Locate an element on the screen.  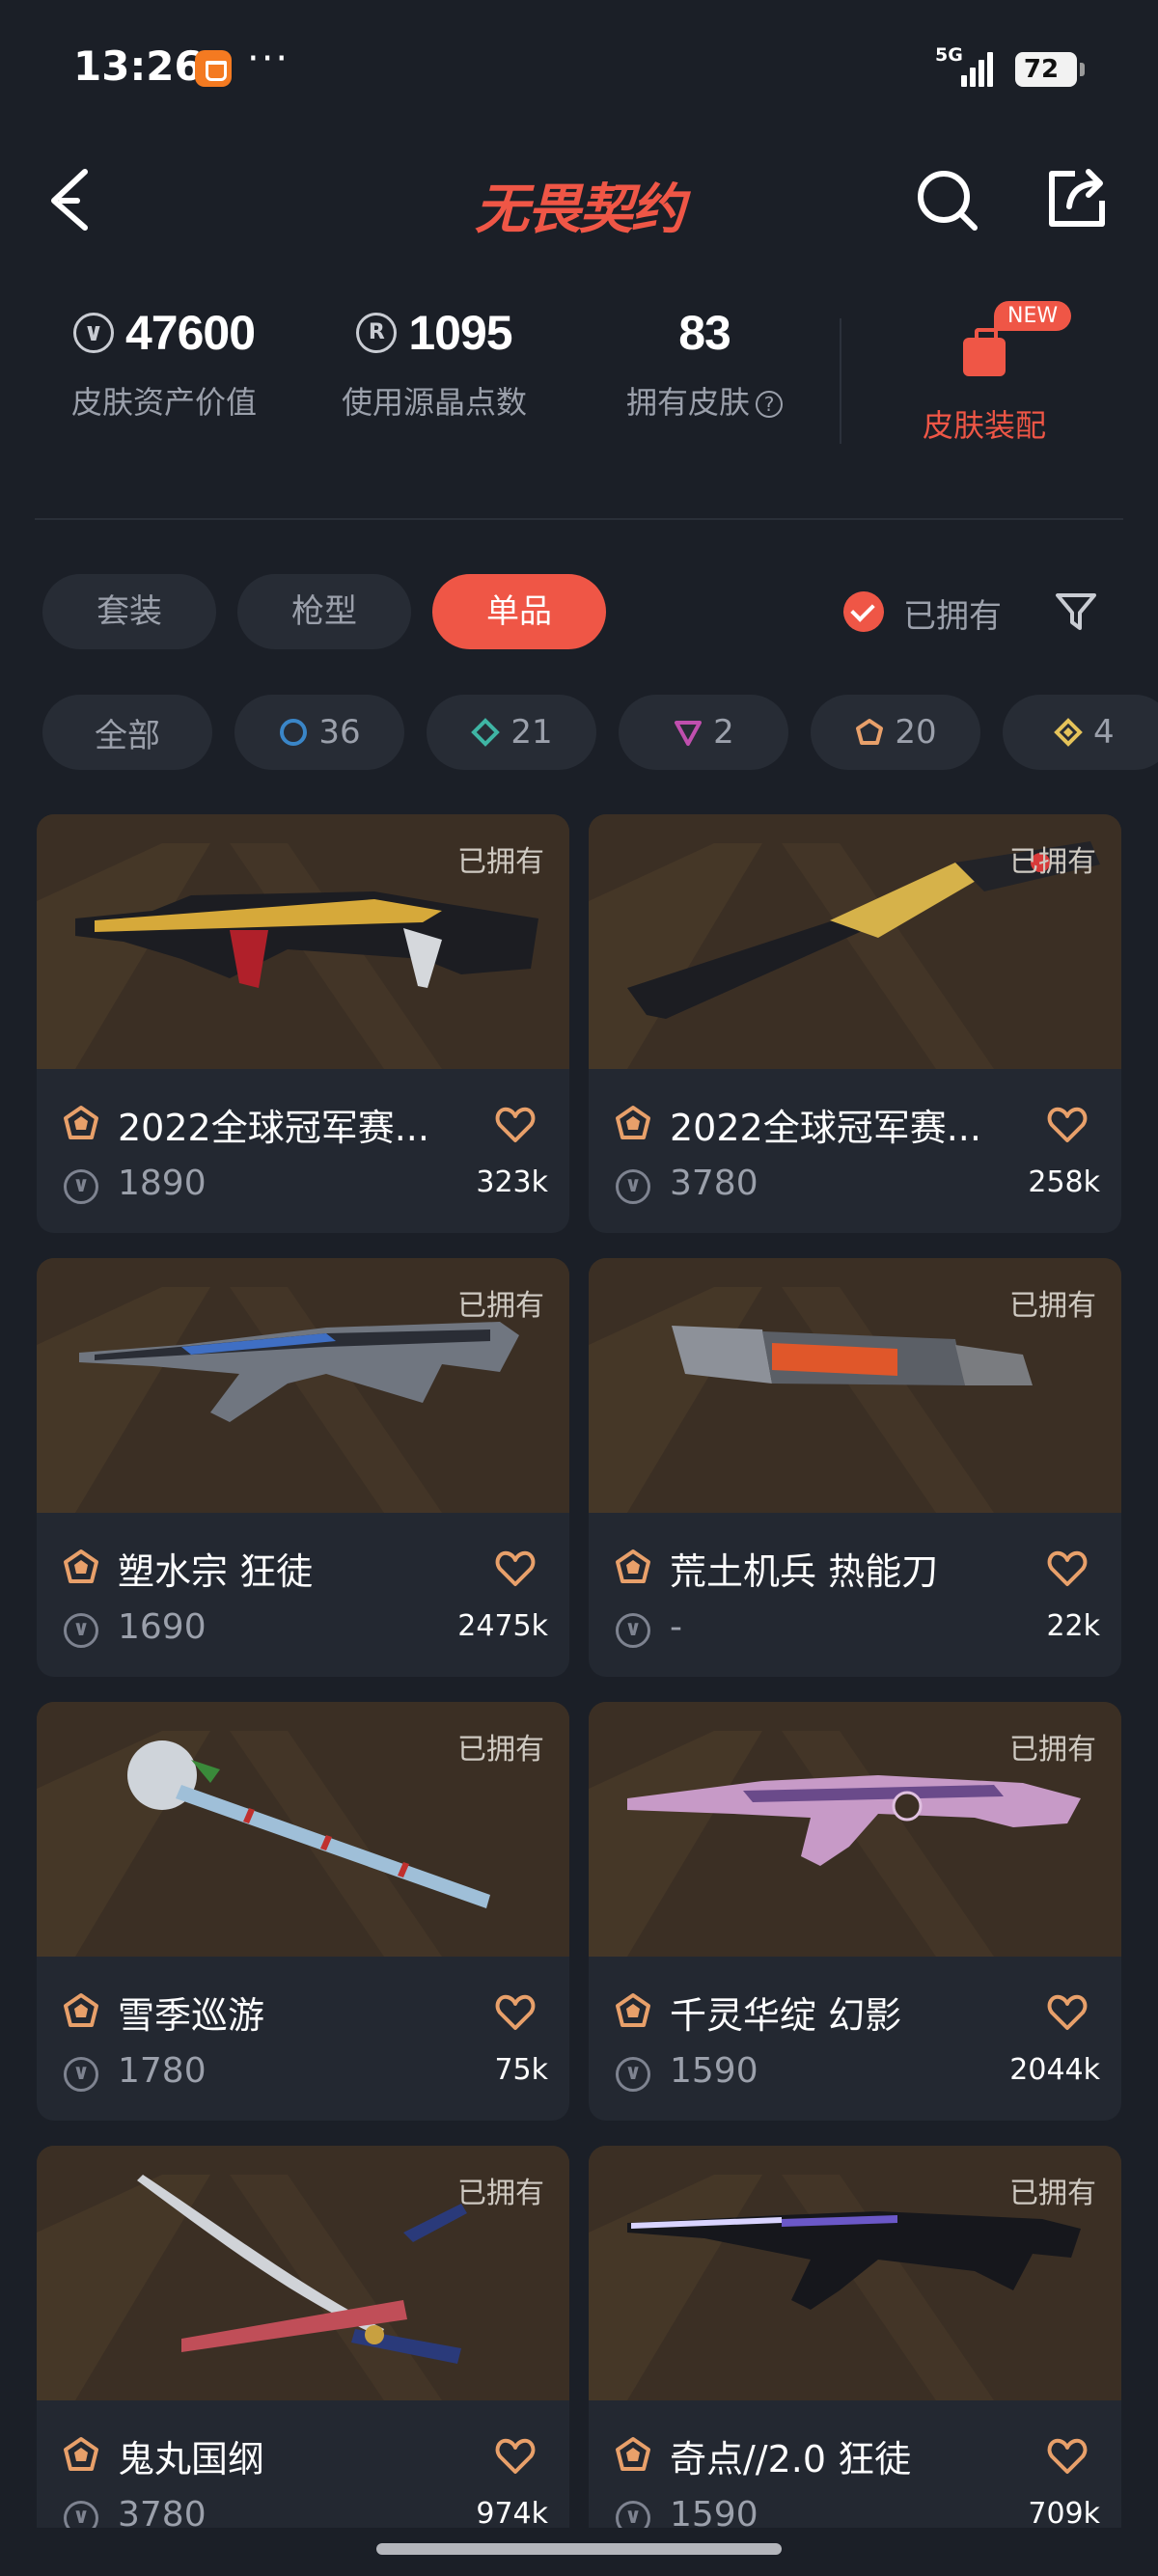
skin-card: 已拥有 奇点//2.0 狂徒 1590 709k is located at coordinates (855, 2355).